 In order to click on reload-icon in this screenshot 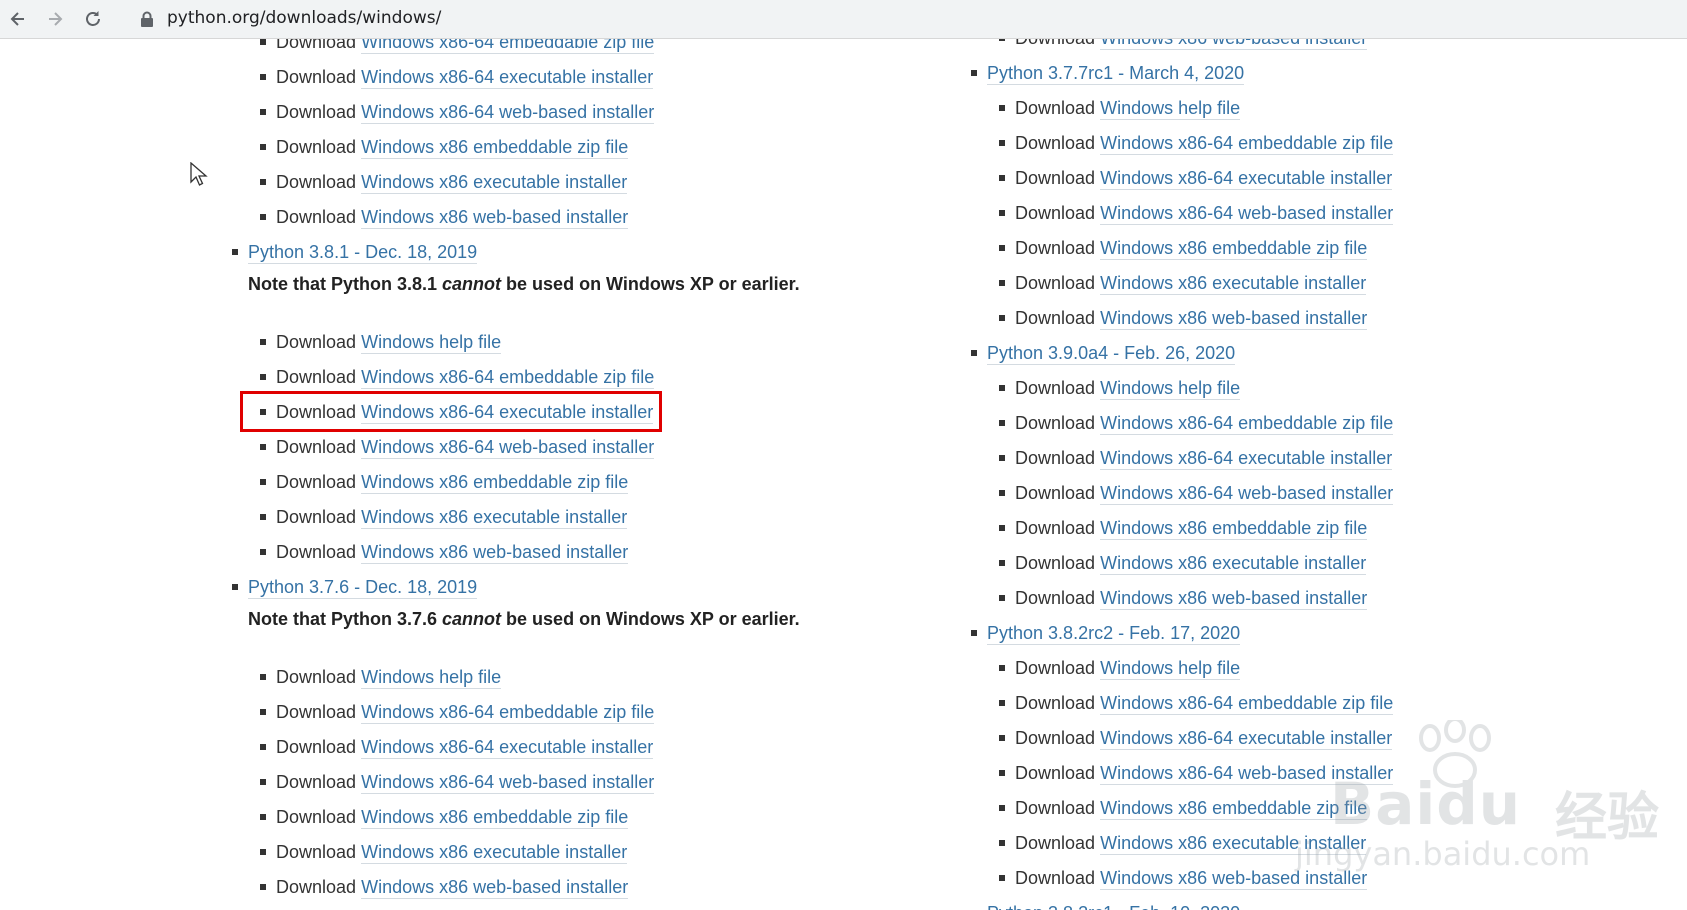, I will do `click(93, 18)`.